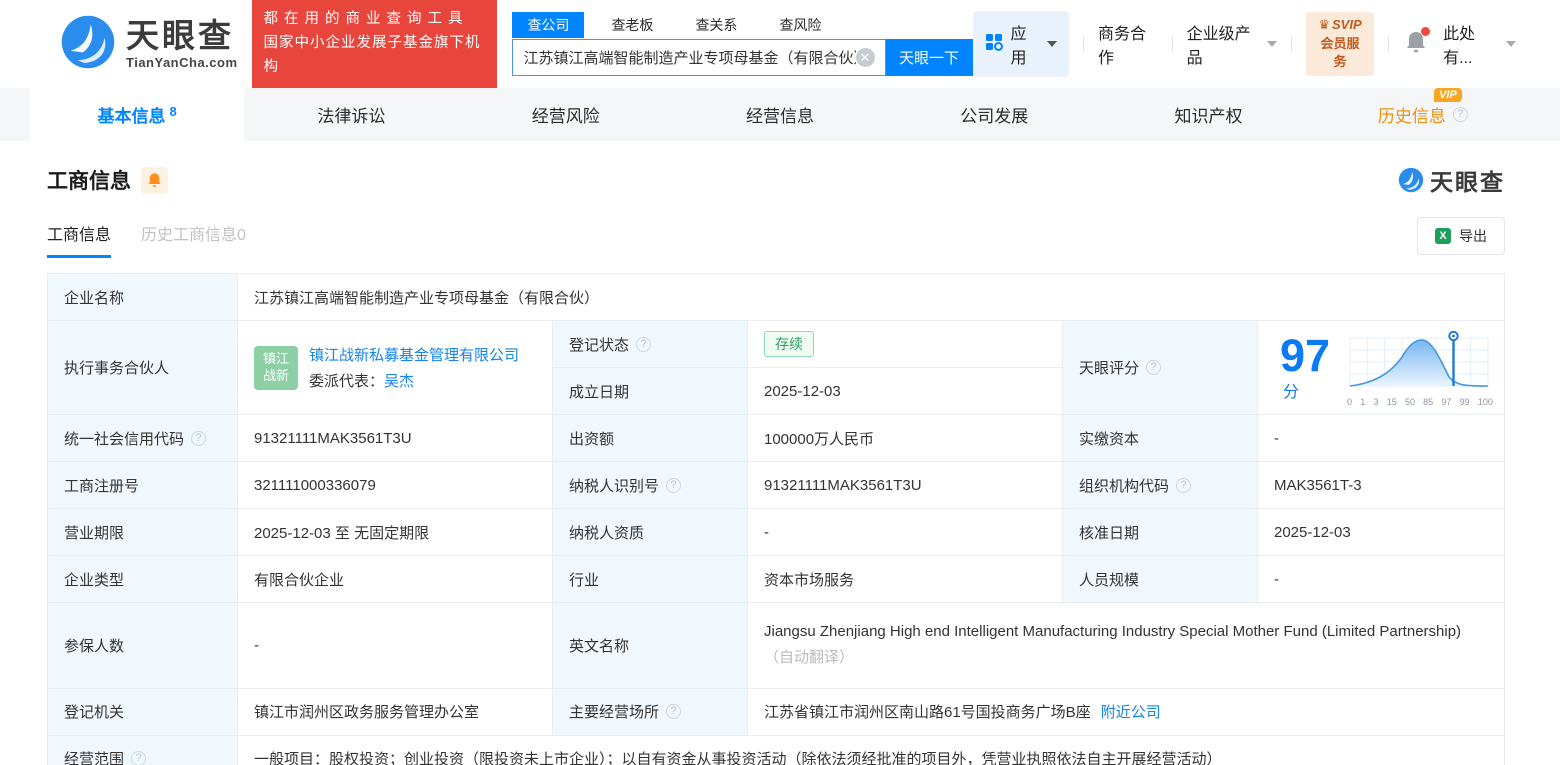  I want to click on svip-sublabel: 会员服务, so click(1340, 52).